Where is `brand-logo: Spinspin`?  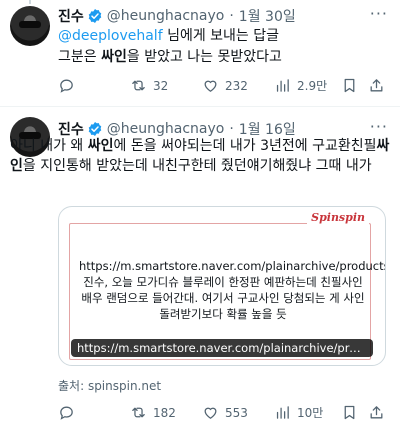
brand-logo: Spinspin is located at coordinates (338, 217).